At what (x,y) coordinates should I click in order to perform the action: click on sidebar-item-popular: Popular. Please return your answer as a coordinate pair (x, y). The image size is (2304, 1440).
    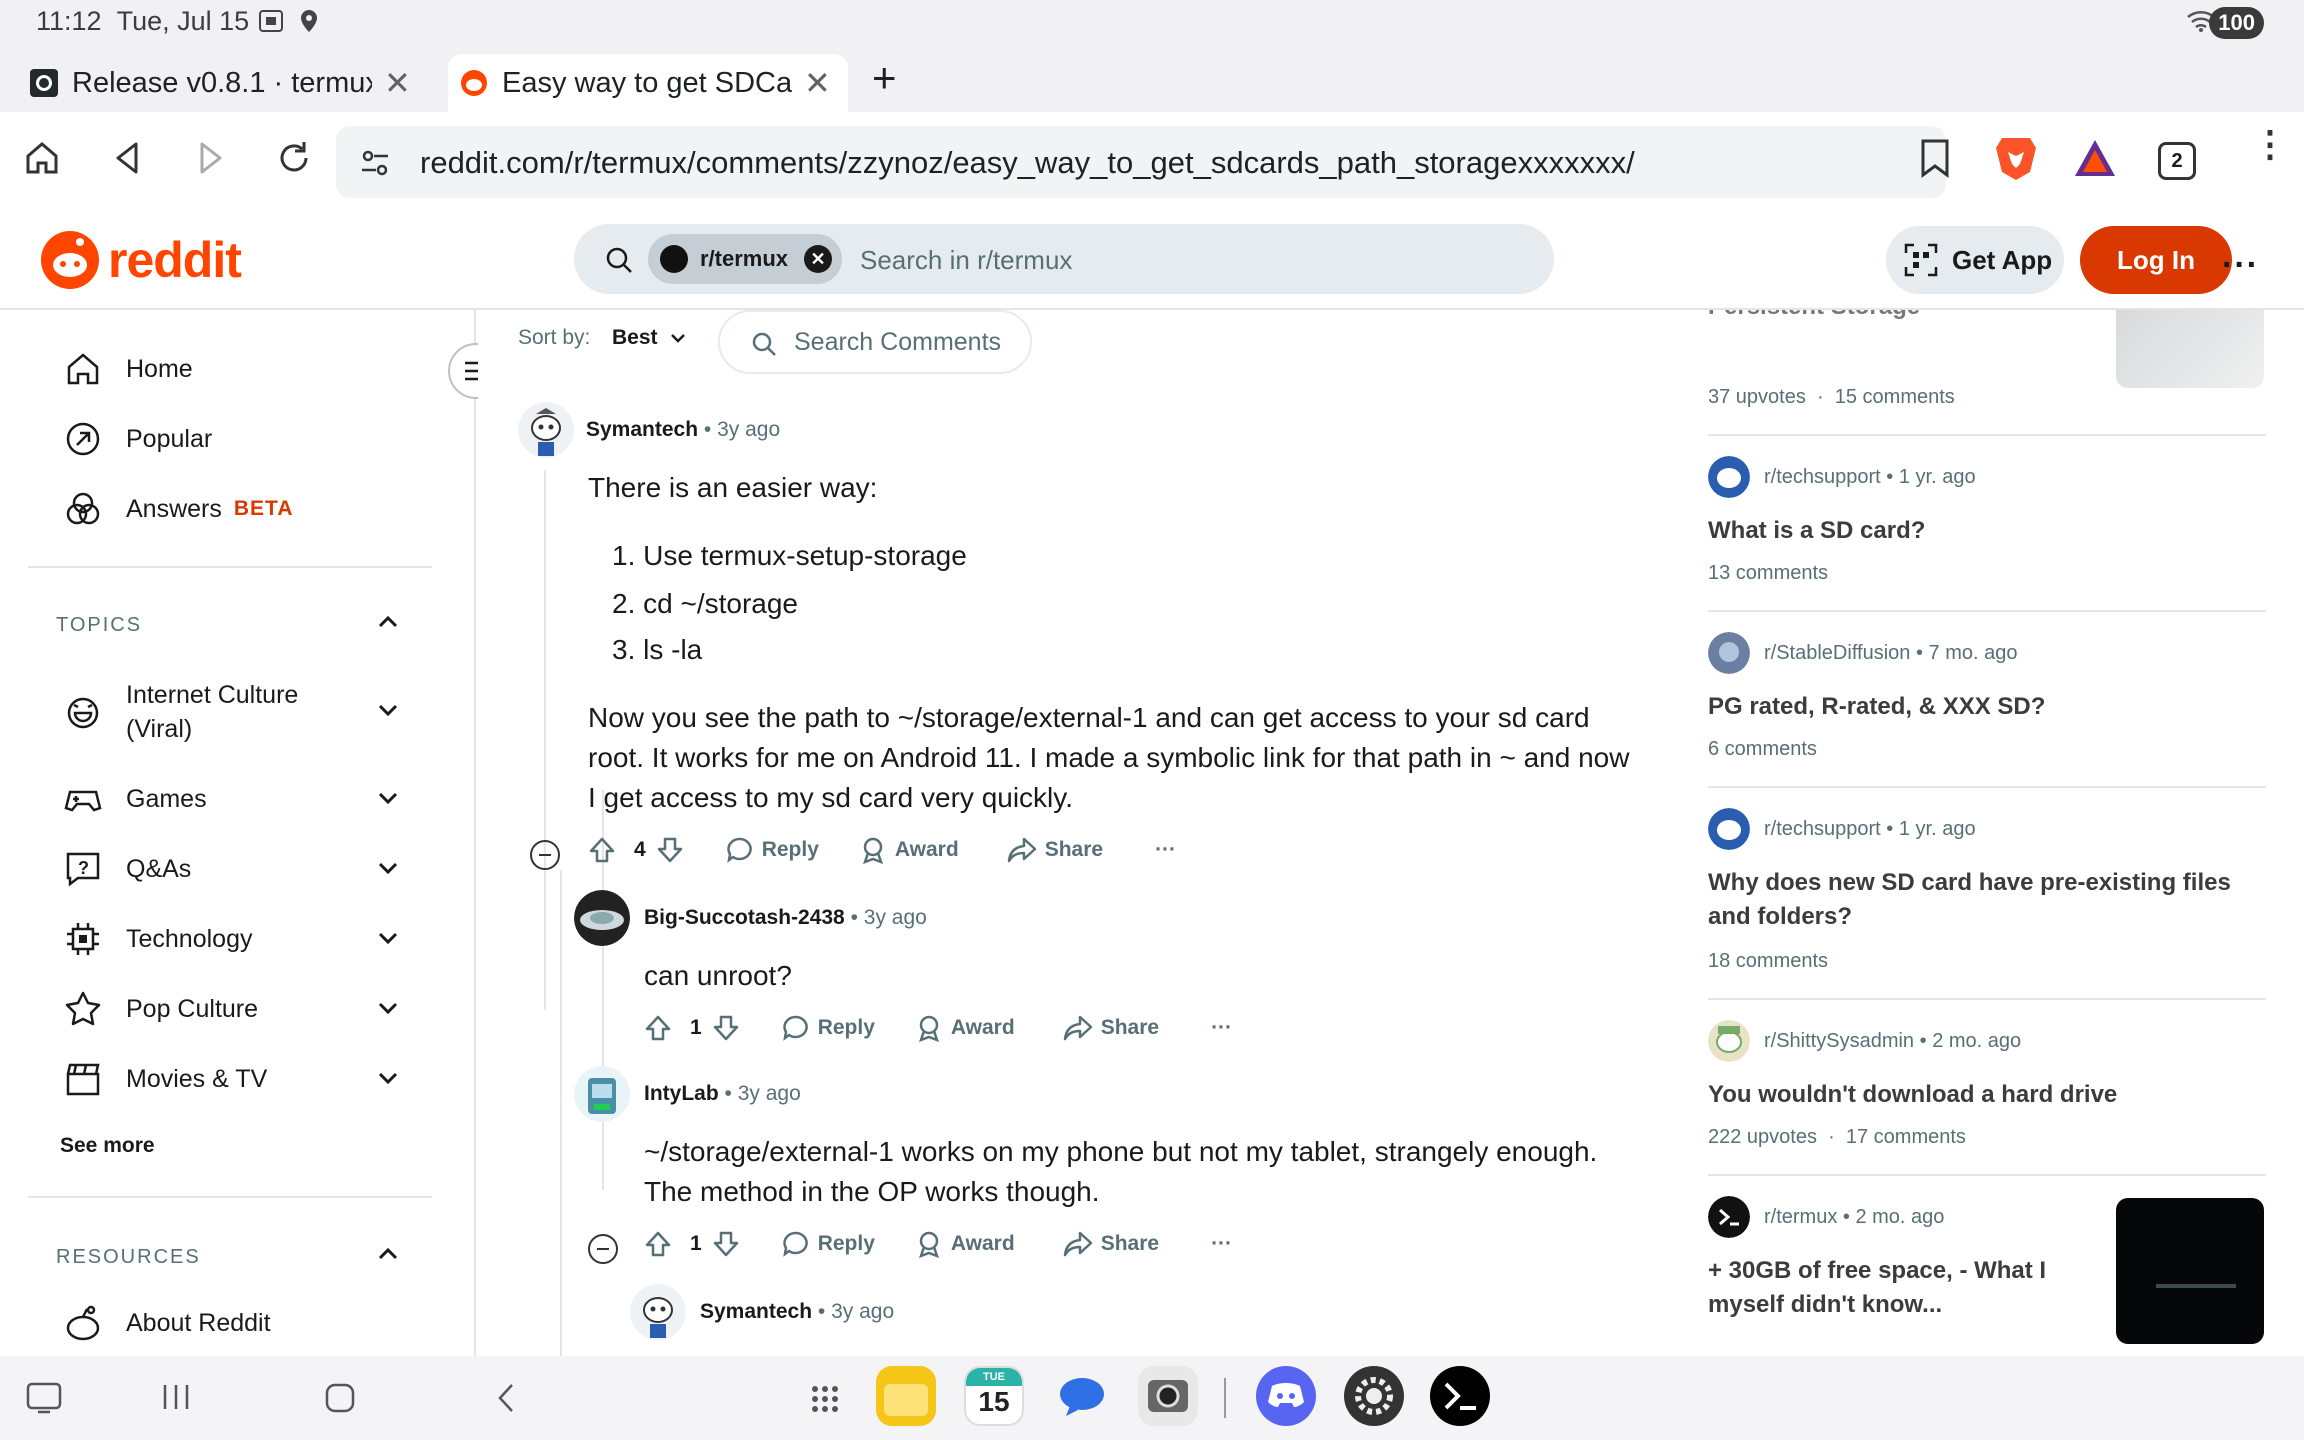
    Looking at the image, I should click on (138, 439).